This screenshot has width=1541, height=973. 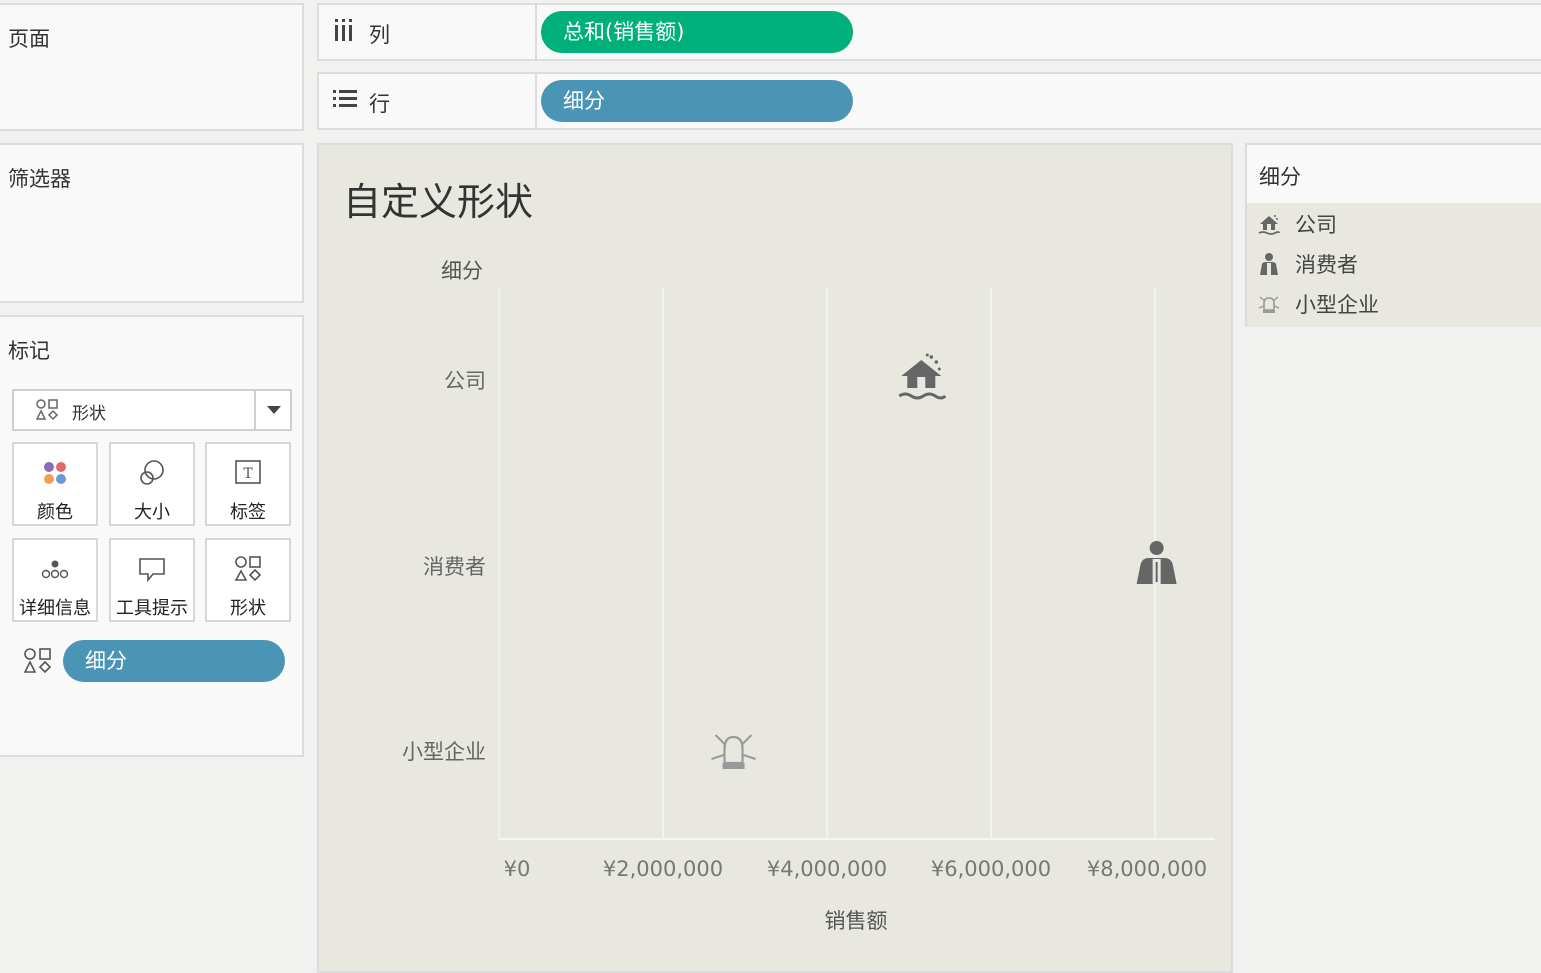 I want to click on text-label-icon: T, so click(x=248, y=472).